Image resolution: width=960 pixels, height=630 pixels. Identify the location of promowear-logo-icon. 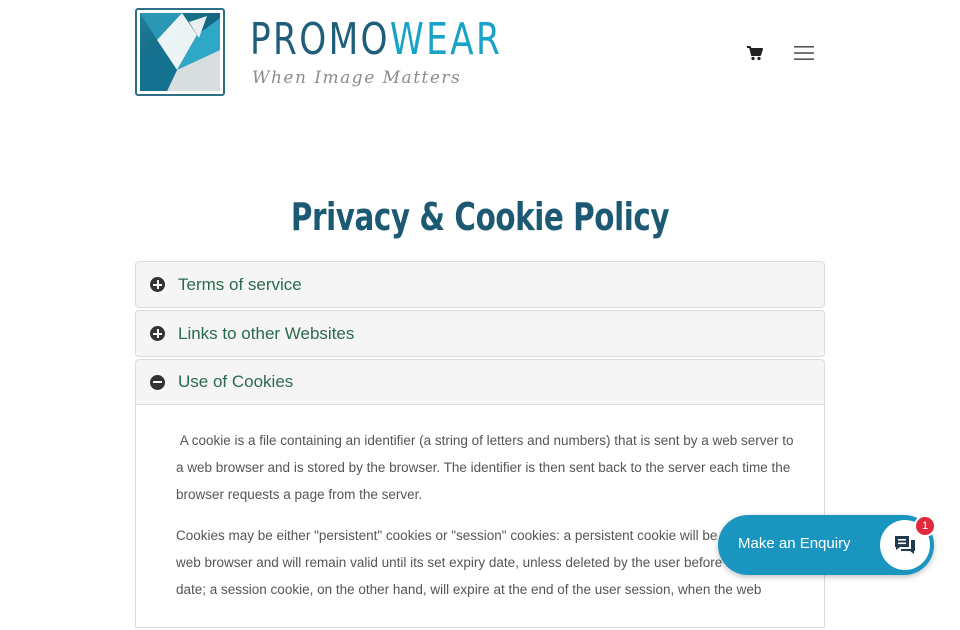
(180, 52).